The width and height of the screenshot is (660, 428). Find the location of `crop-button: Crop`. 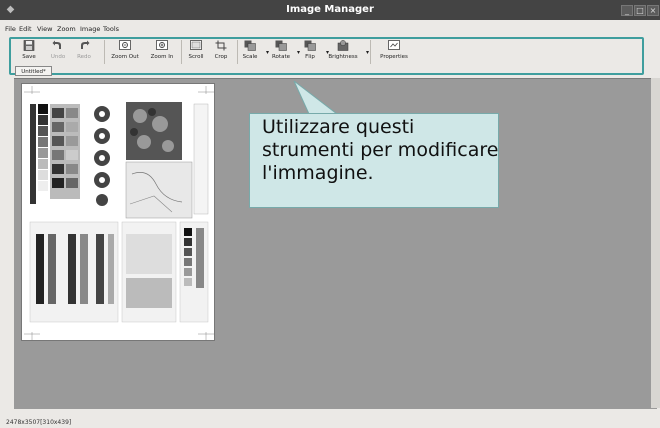

crop-button: Crop is located at coordinates (221, 52).